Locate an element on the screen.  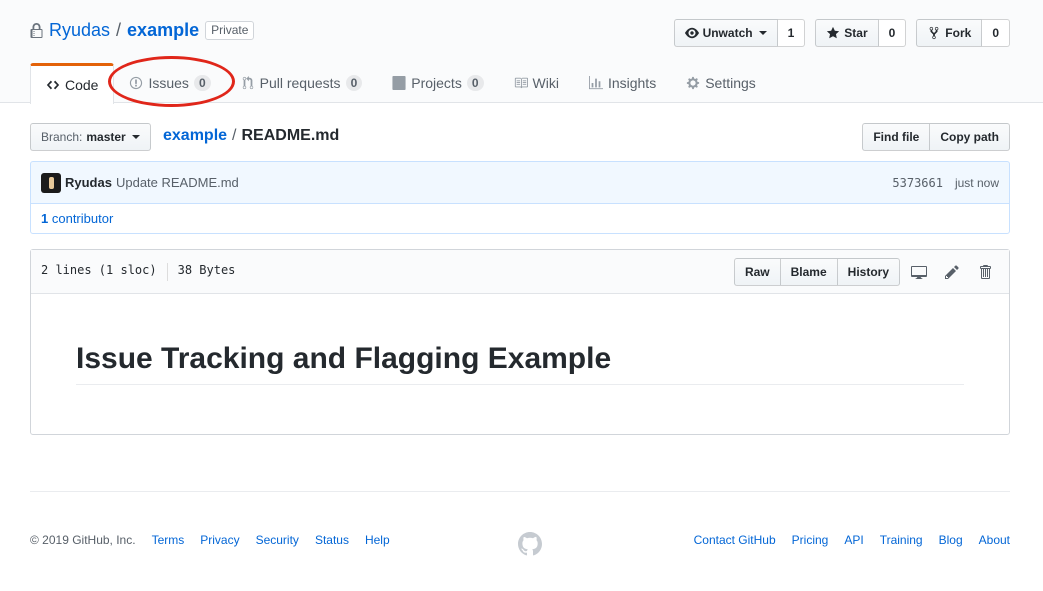
file-nav-actions: Find file Copy path is located at coordinates (936, 137).